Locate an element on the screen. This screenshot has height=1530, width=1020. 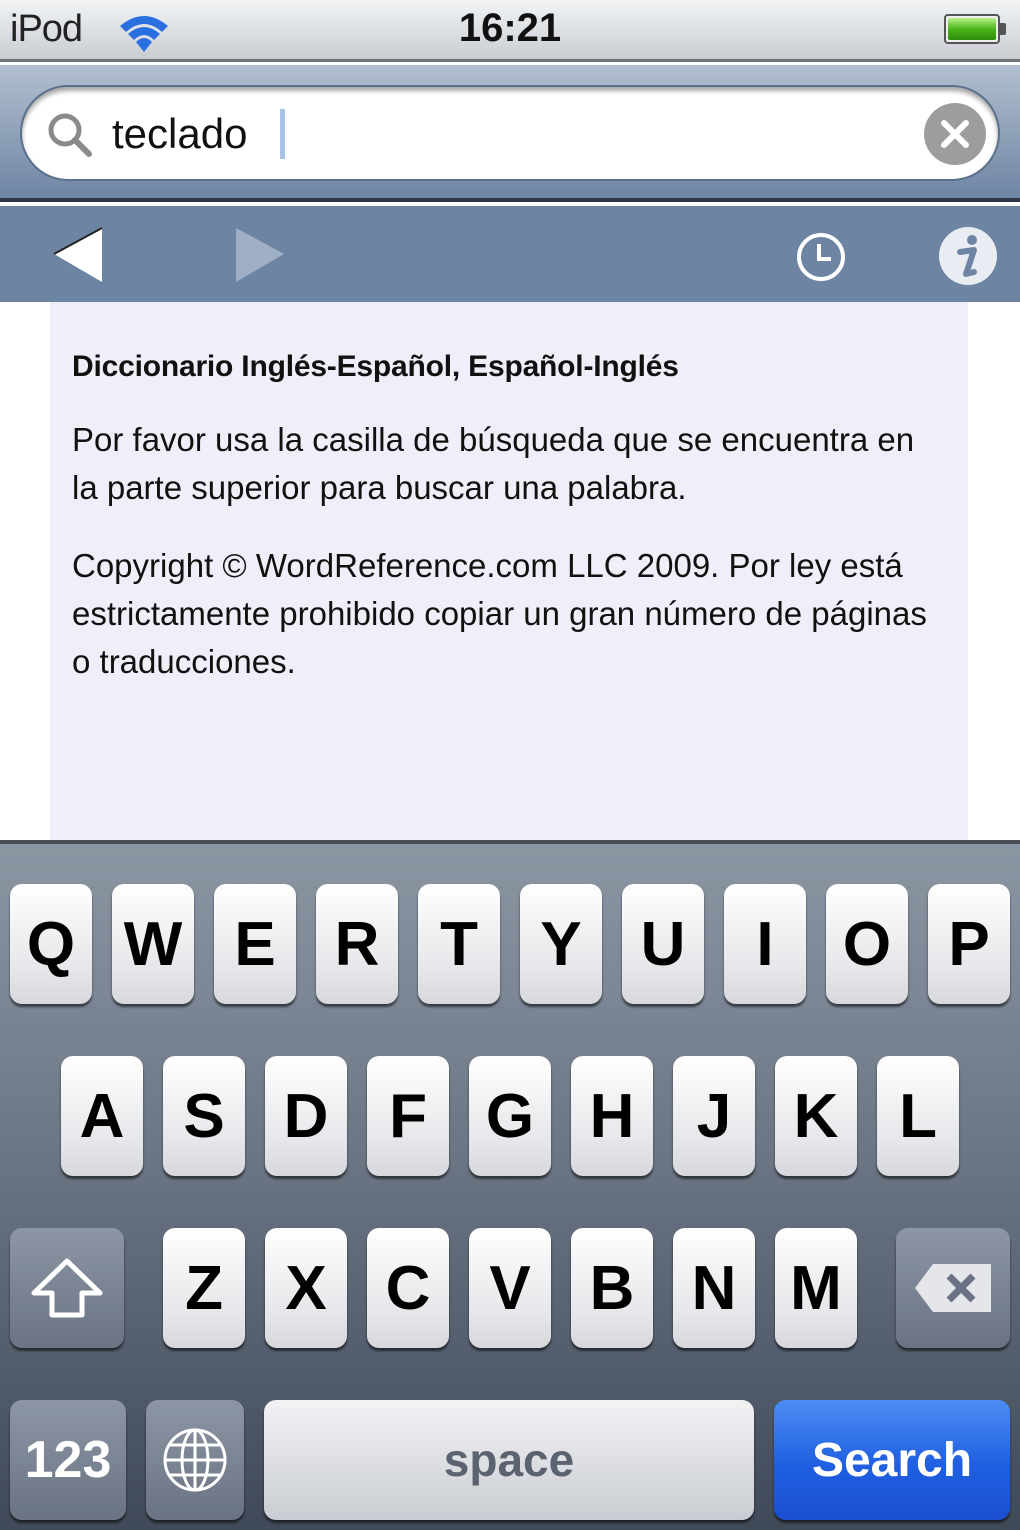
key-e: E is located at coordinates (255, 944).